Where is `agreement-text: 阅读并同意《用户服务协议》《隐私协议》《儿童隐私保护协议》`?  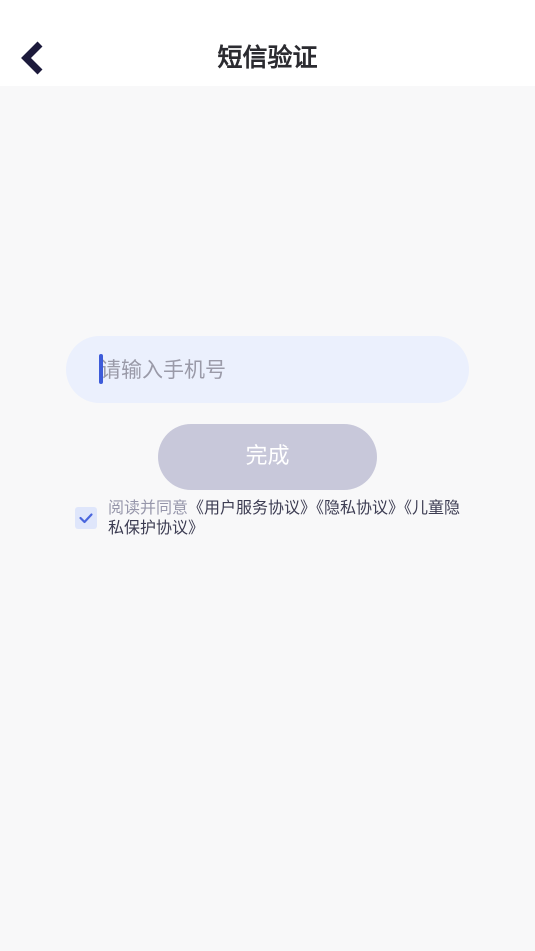
agreement-text: 阅读并同意《用户服务协议》《隐私协议》《儿童隐私保护协议》 is located at coordinates (288, 518).